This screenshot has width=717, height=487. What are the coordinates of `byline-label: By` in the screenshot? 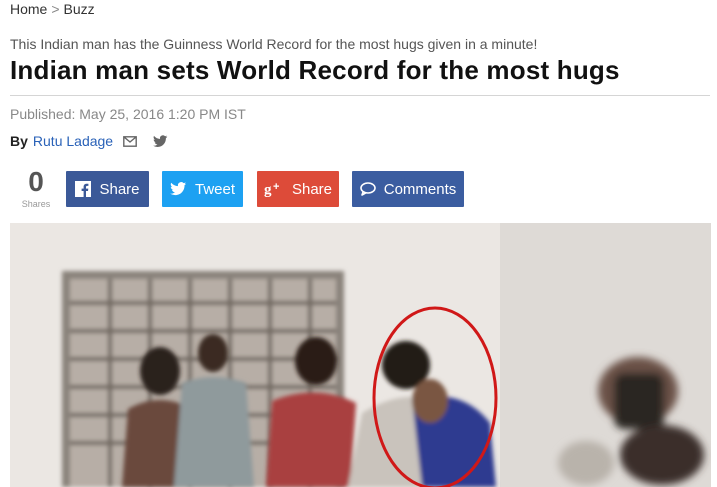 It's located at (19, 141).